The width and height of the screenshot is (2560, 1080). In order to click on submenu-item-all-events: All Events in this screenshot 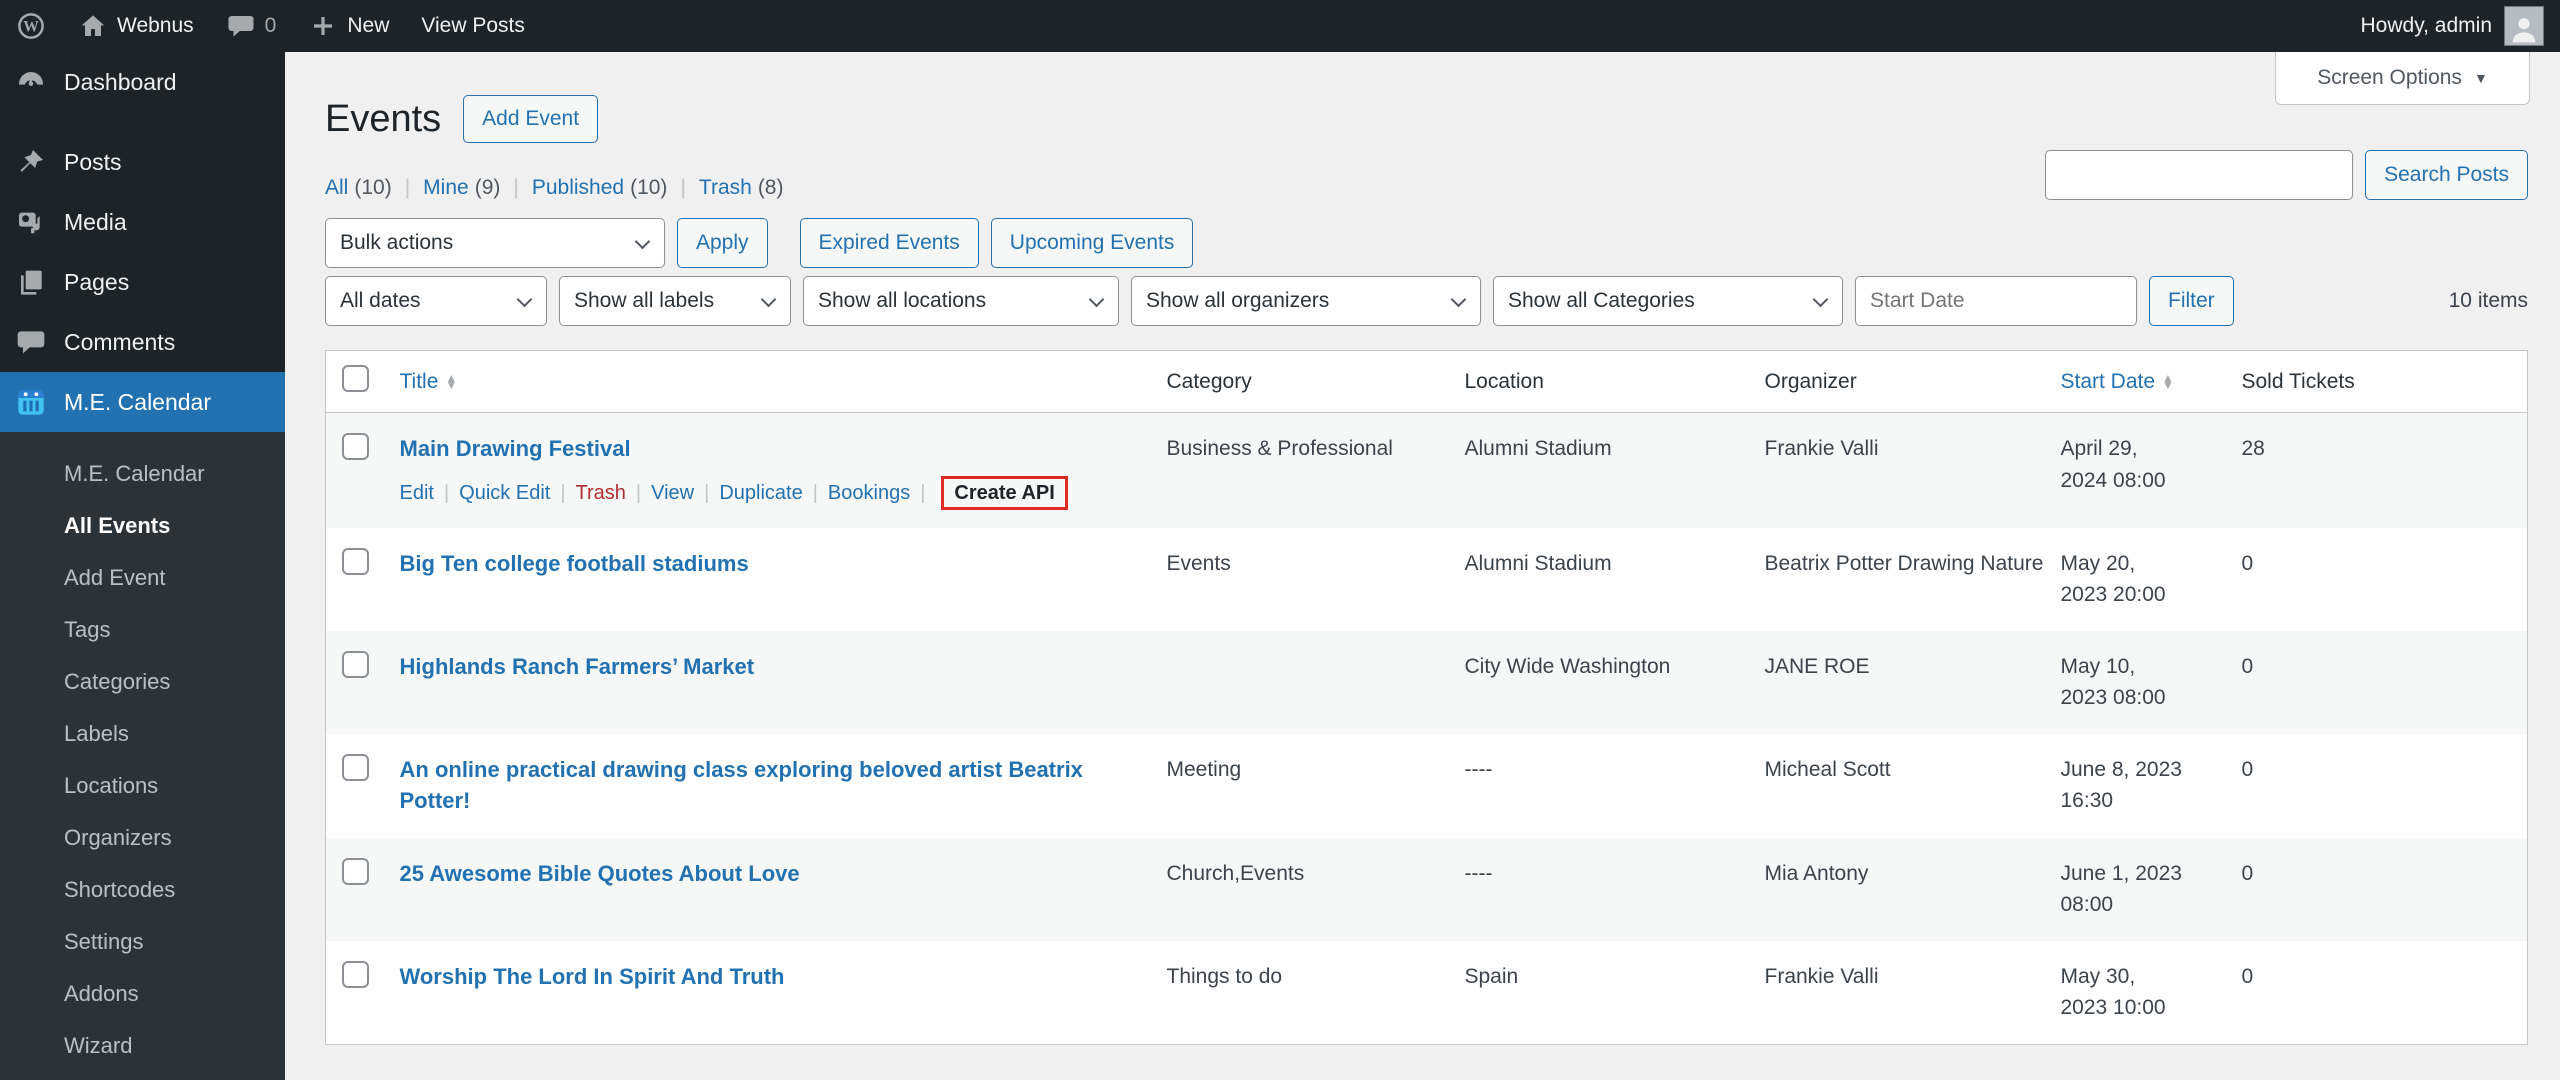, I will do `click(142, 526)`.